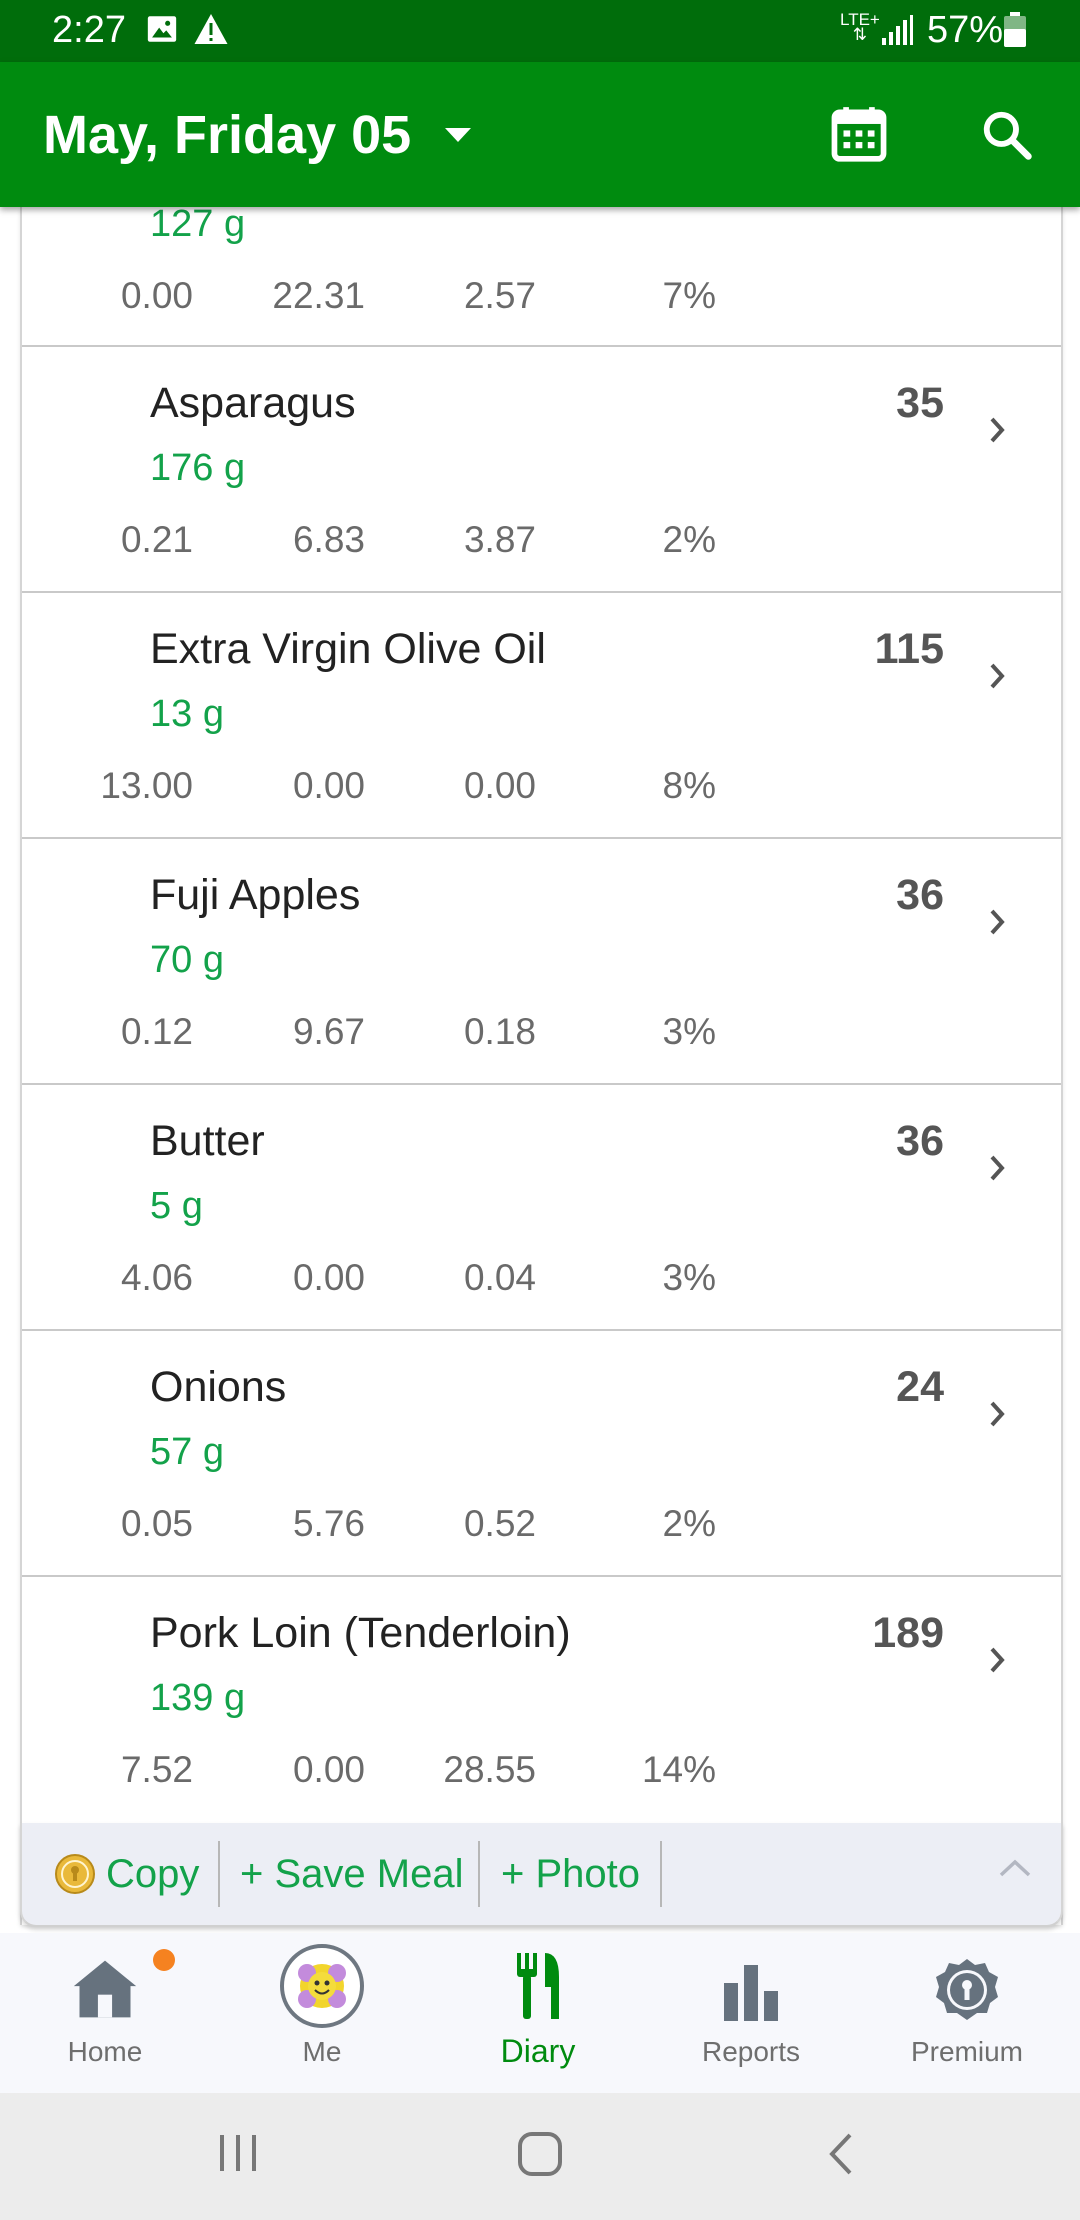 The width and height of the screenshot is (1080, 2220). Describe the element at coordinates (207, 1141) in the screenshot. I see `food-name: Butter` at that location.